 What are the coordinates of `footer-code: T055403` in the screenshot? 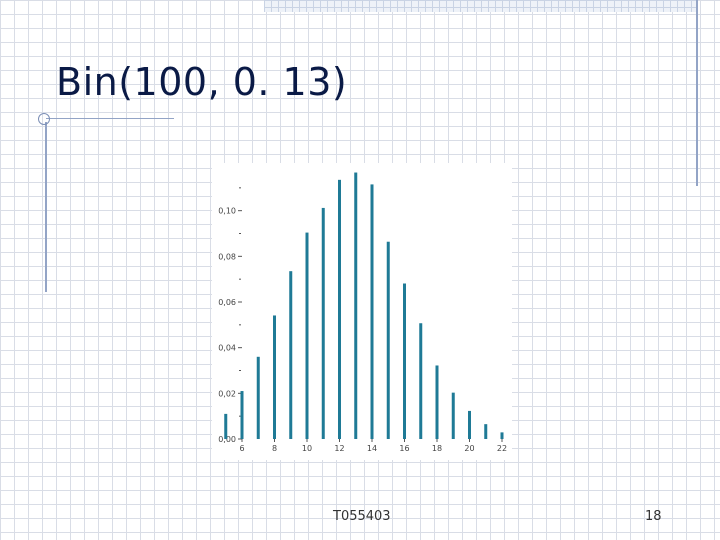 It's located at (362, 516).